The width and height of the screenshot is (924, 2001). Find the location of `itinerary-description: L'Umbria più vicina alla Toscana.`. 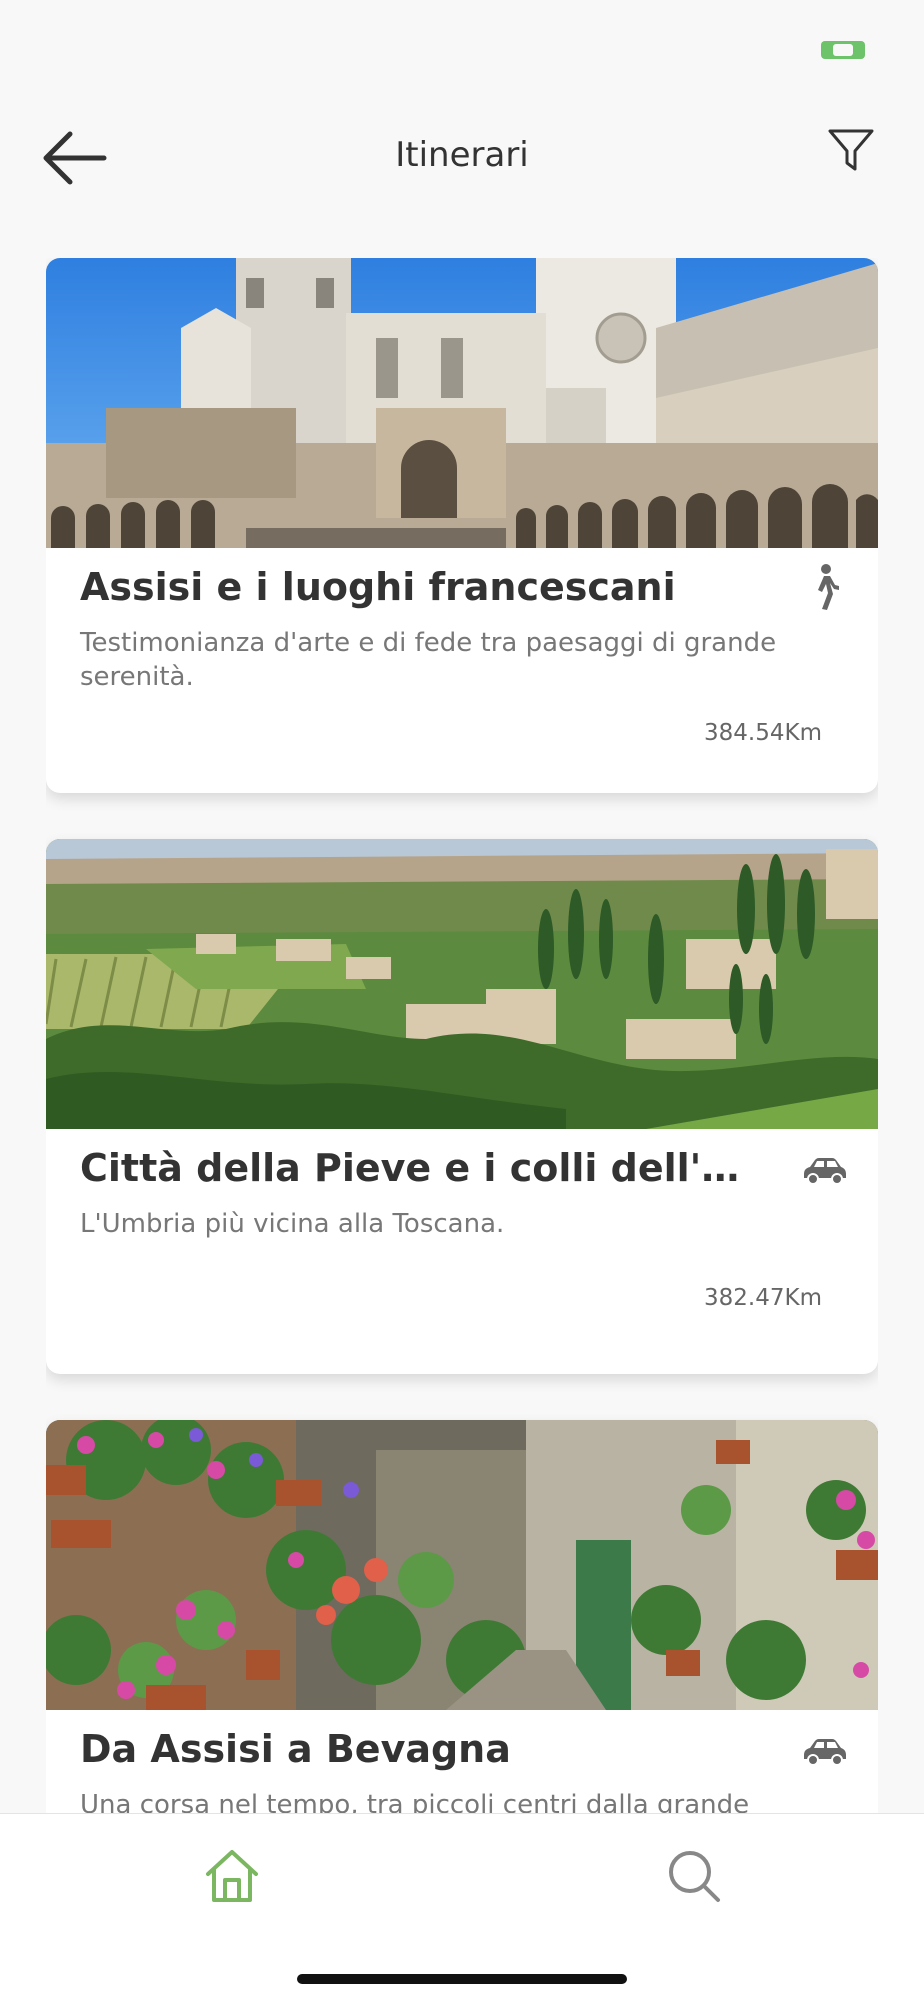

itinerary-description: L'Umbria più vicina alla Toscana. is located at coordinates (292, 1224).